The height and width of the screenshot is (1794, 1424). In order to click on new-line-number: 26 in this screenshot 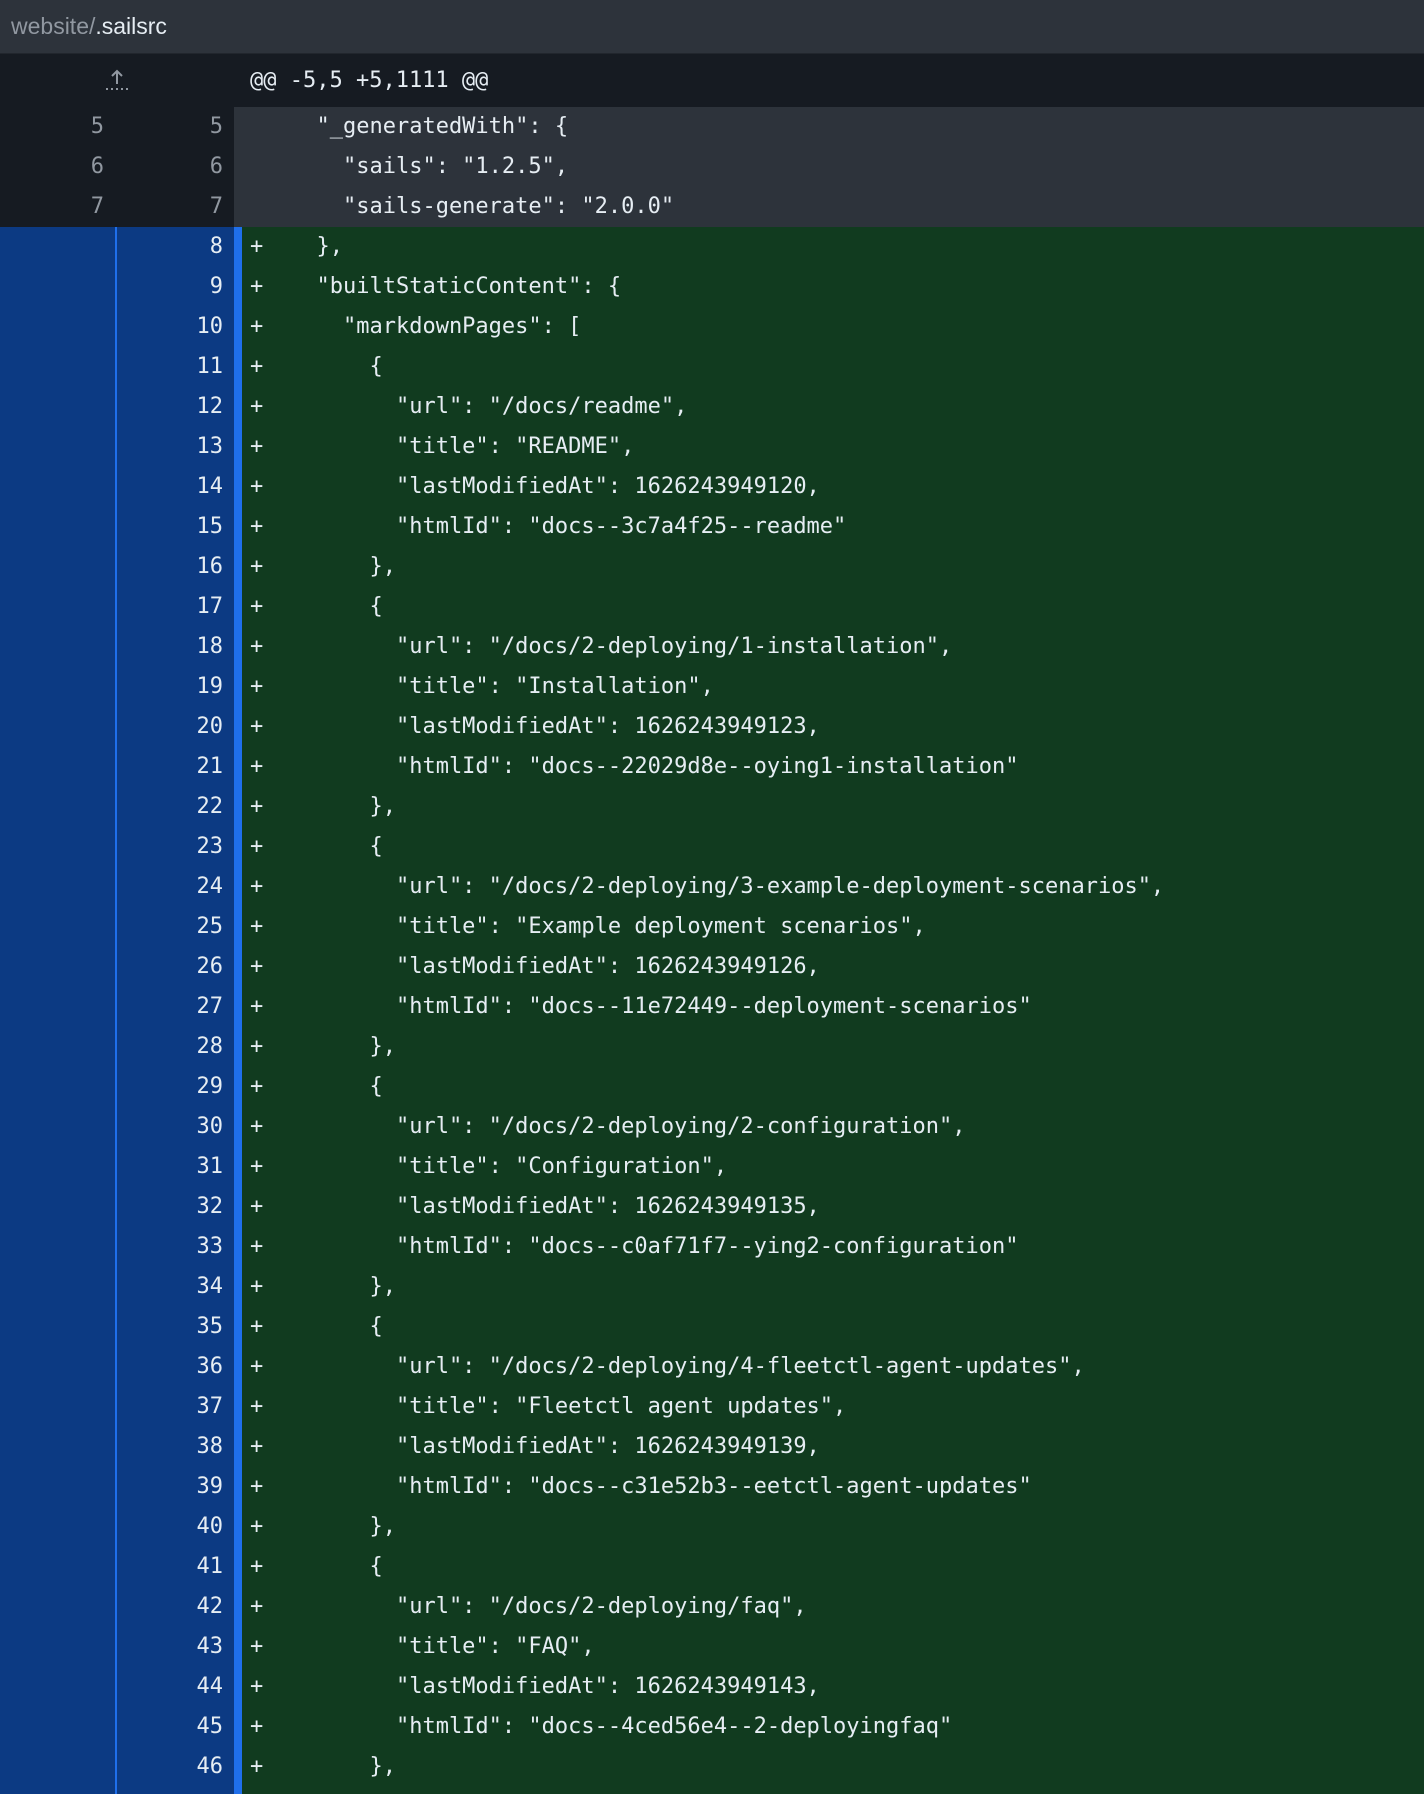, I will do `click(174, 967)`.